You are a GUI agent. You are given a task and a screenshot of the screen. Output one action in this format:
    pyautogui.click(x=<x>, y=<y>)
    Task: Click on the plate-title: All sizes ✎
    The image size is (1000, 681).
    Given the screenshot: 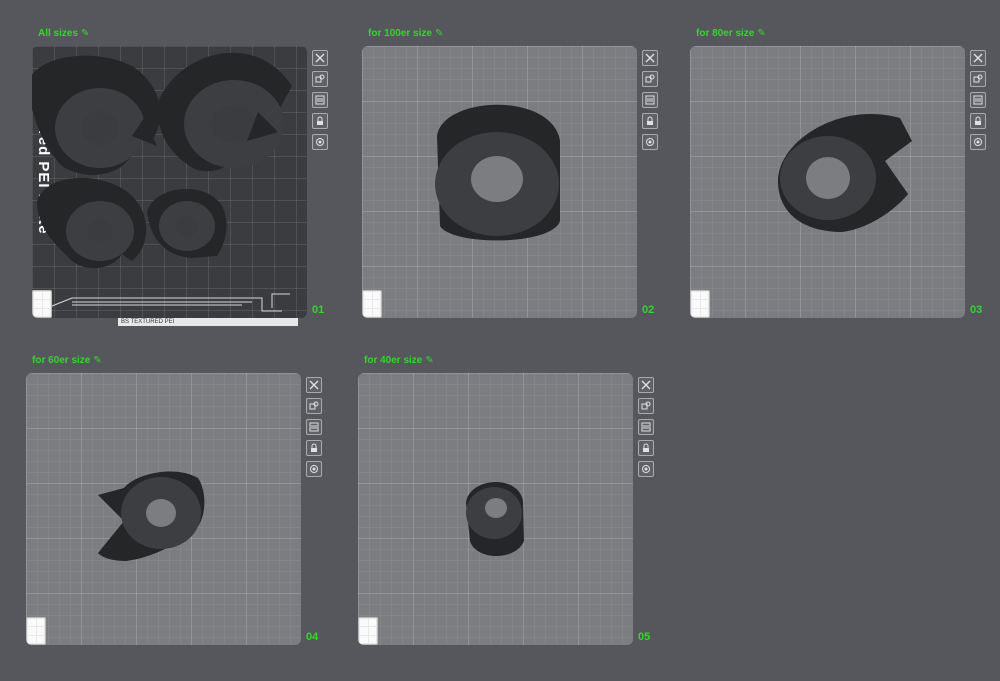 What is the action you would take?
    pyautogui.click(x=63, y=33)
    